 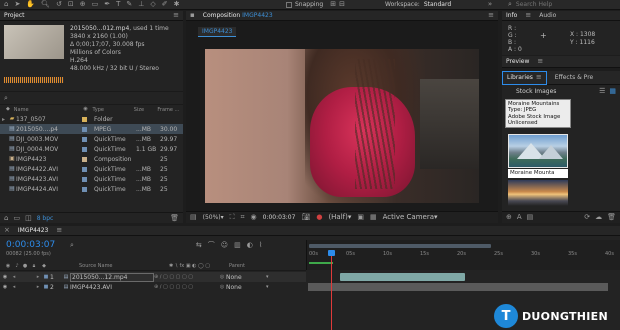 What do you see at coordinates (59, 4) in the screenshot?
I see `rotate-tool-icon: ↺` at bounding box center [59, 4].